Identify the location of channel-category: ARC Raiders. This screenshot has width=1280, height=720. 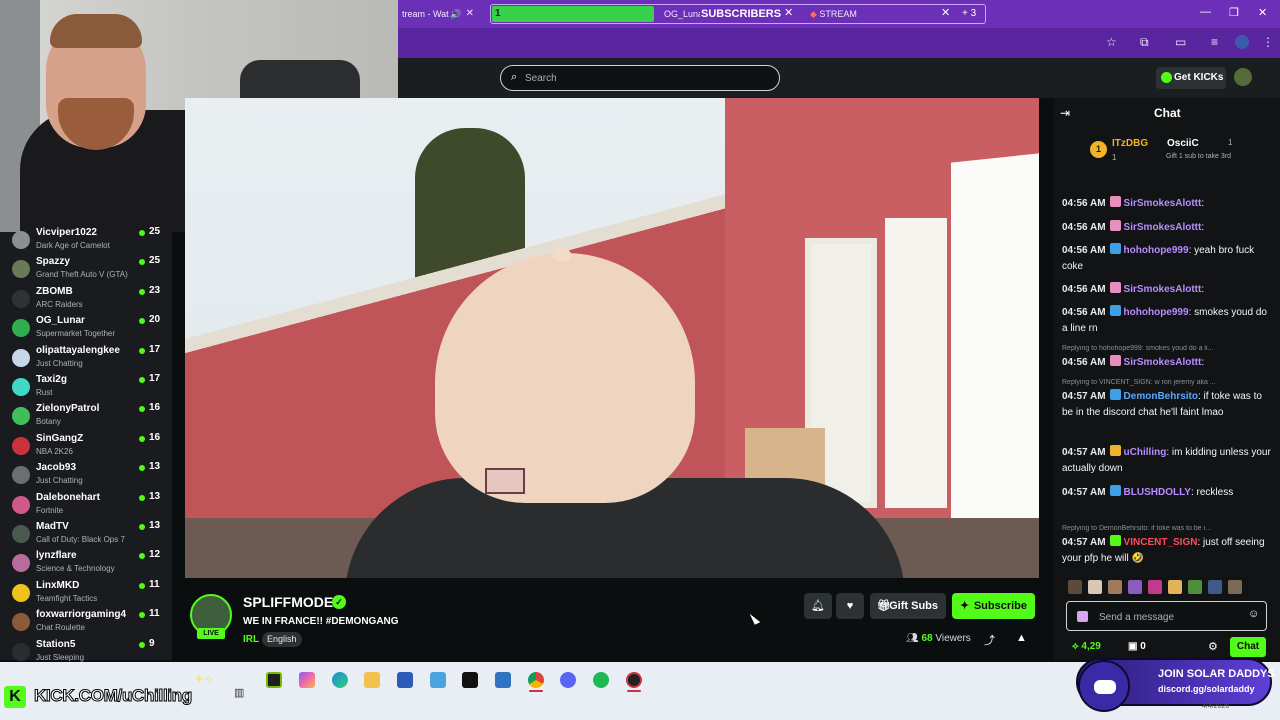
(59, 304).